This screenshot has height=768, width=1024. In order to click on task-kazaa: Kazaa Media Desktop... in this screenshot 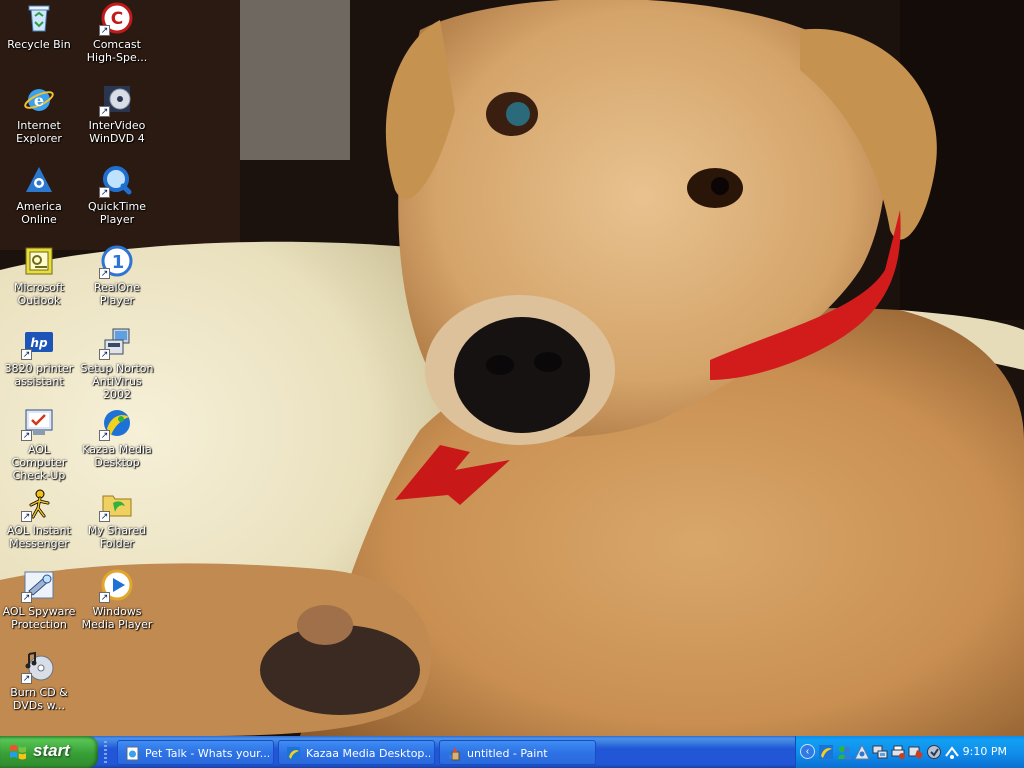, I will do `click(356, 752)`.